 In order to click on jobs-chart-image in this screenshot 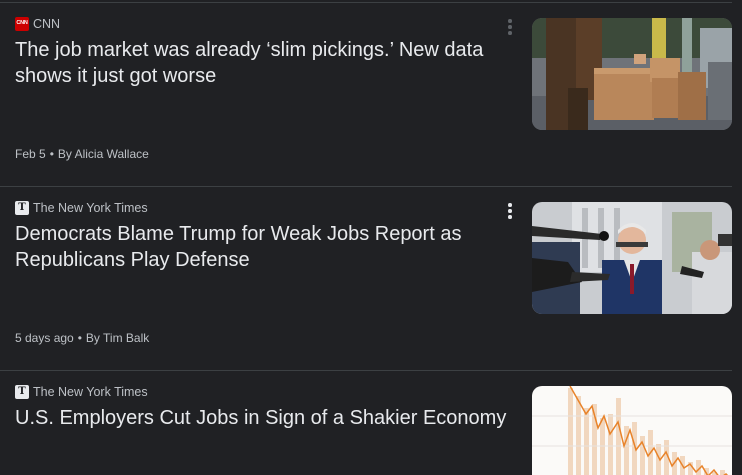, I will do `click(632, 430)`.